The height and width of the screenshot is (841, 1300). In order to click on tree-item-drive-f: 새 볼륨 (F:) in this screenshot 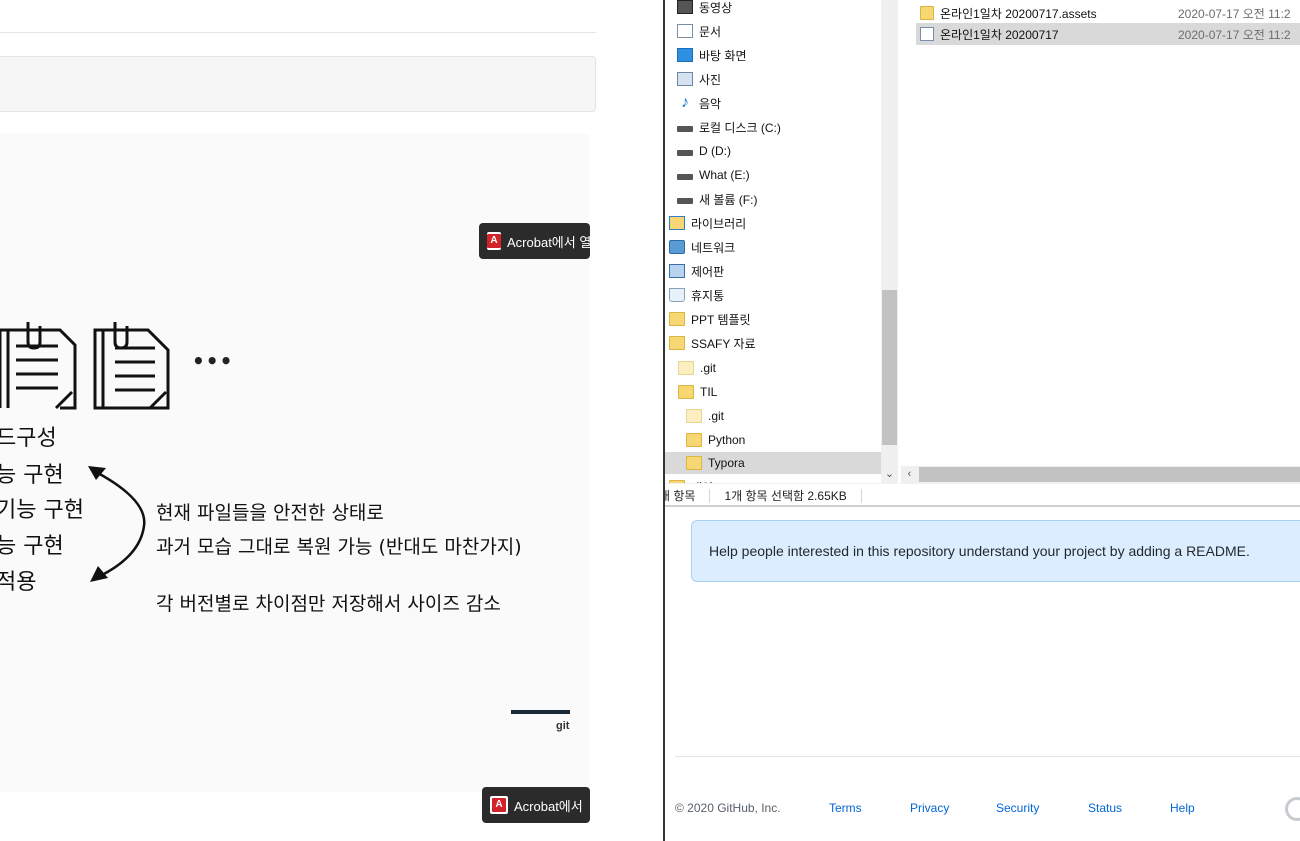, I will do `click(717, 199)`.